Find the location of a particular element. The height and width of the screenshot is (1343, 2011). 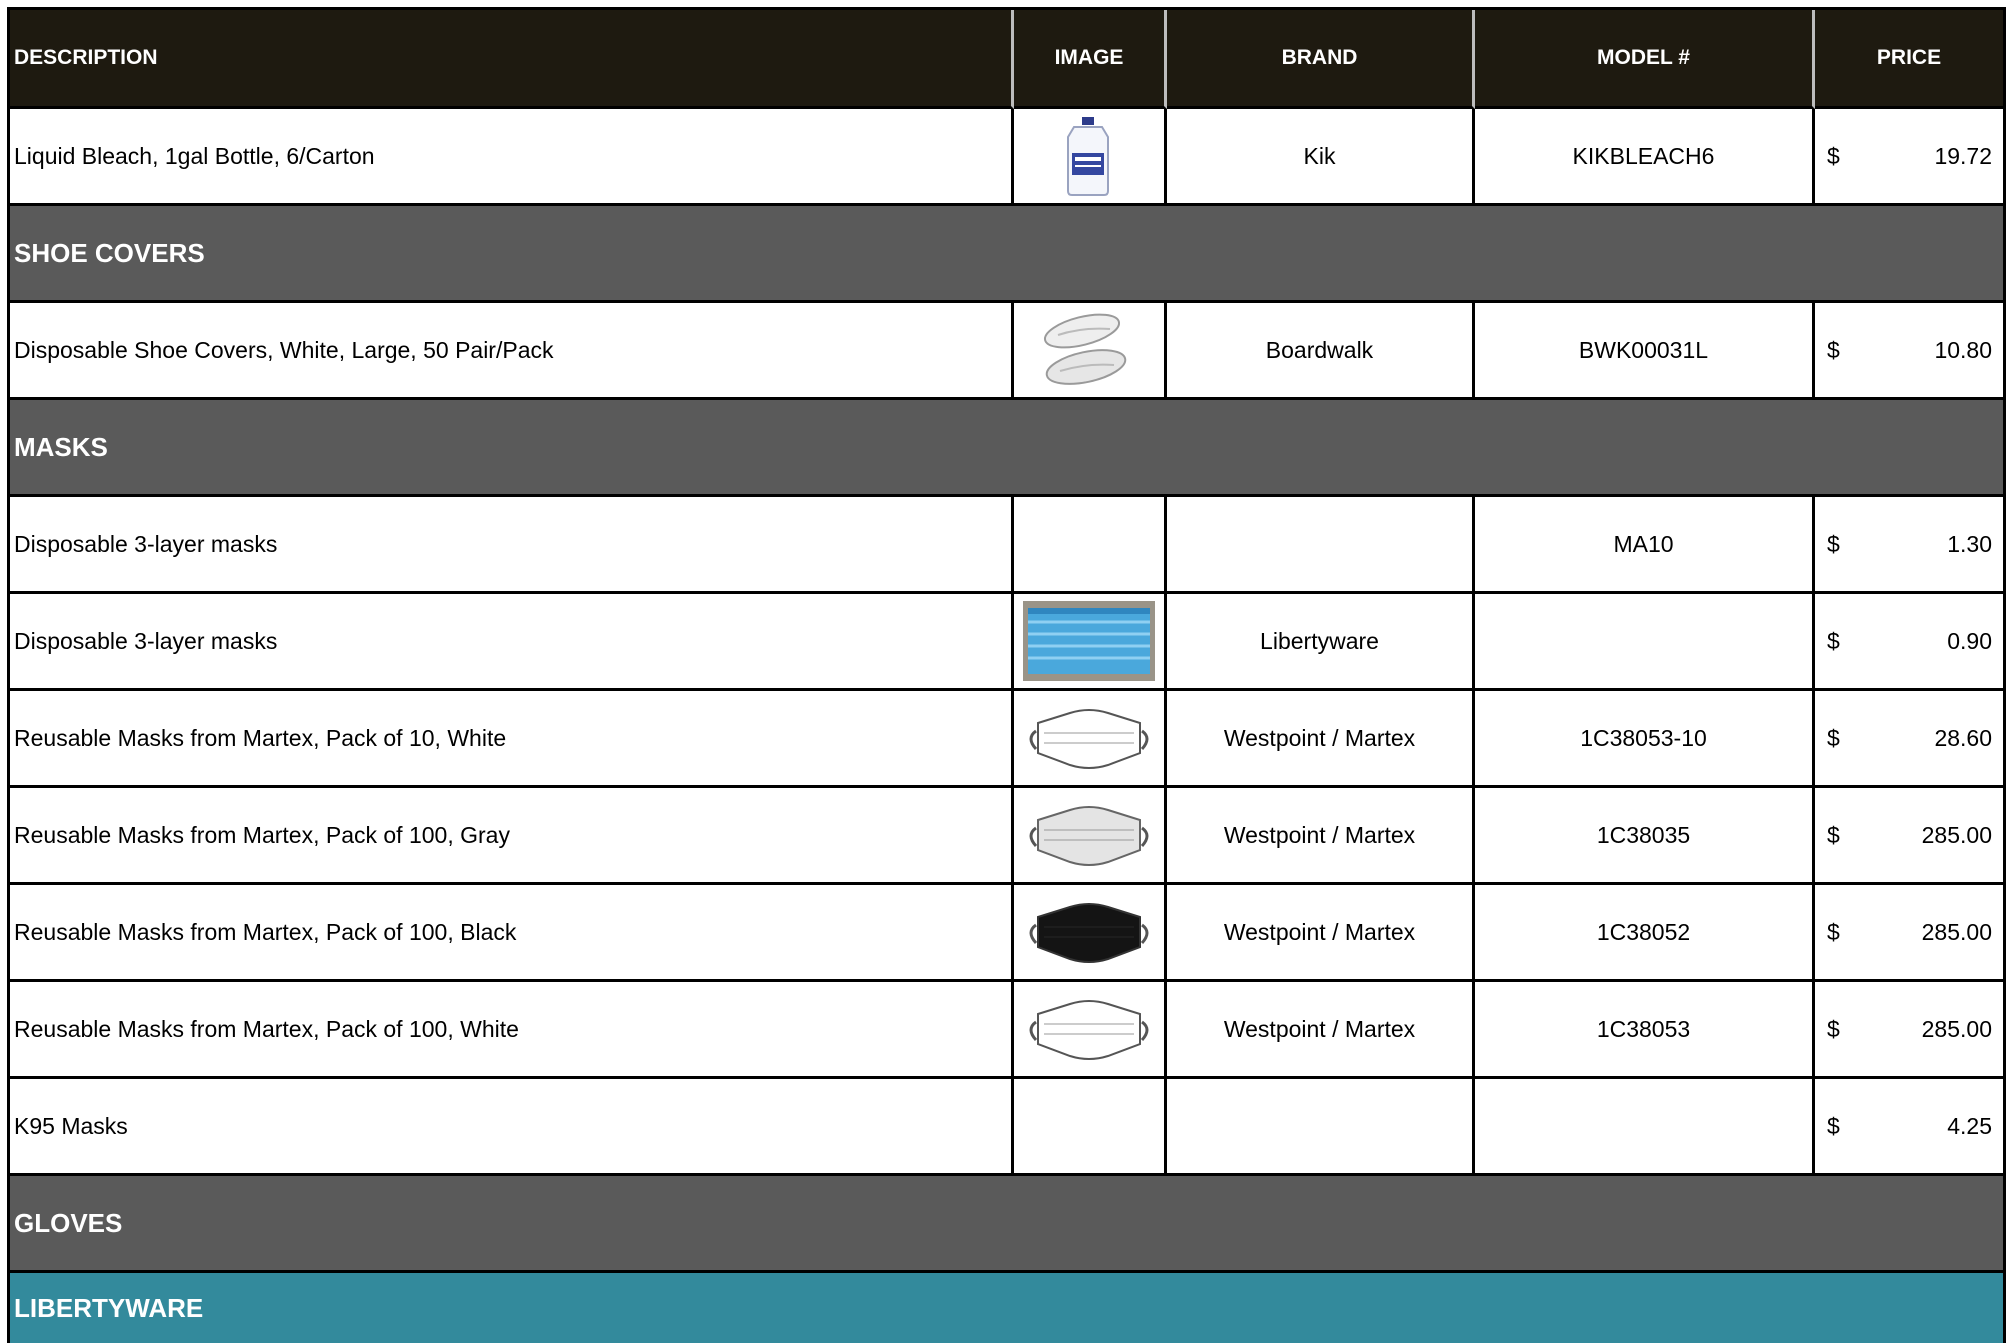

price-value: 19.72 is located at coordinates (1963, 155).